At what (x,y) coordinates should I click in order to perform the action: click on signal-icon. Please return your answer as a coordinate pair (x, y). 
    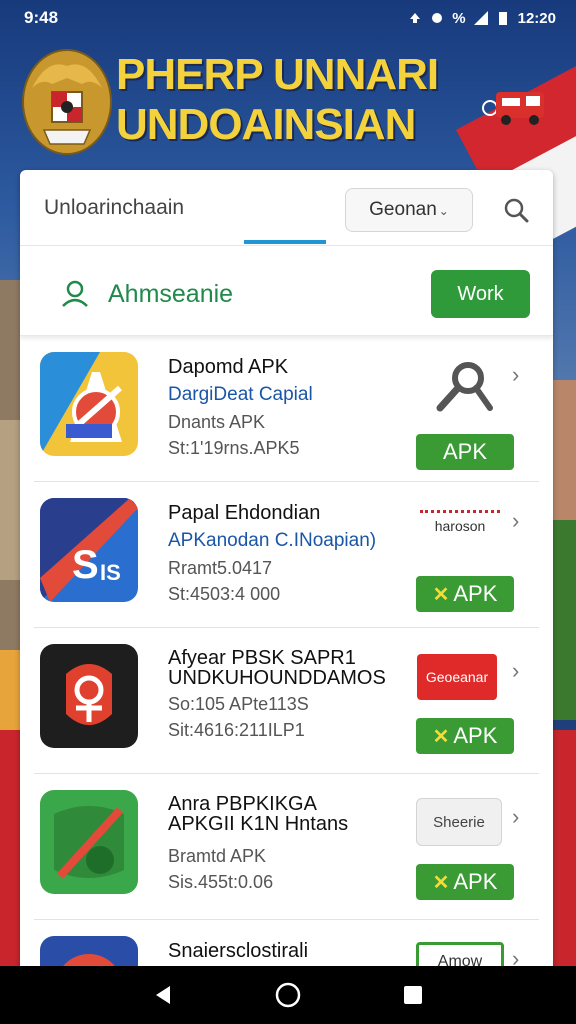
    Looking at the image, I should click on (480, 18).